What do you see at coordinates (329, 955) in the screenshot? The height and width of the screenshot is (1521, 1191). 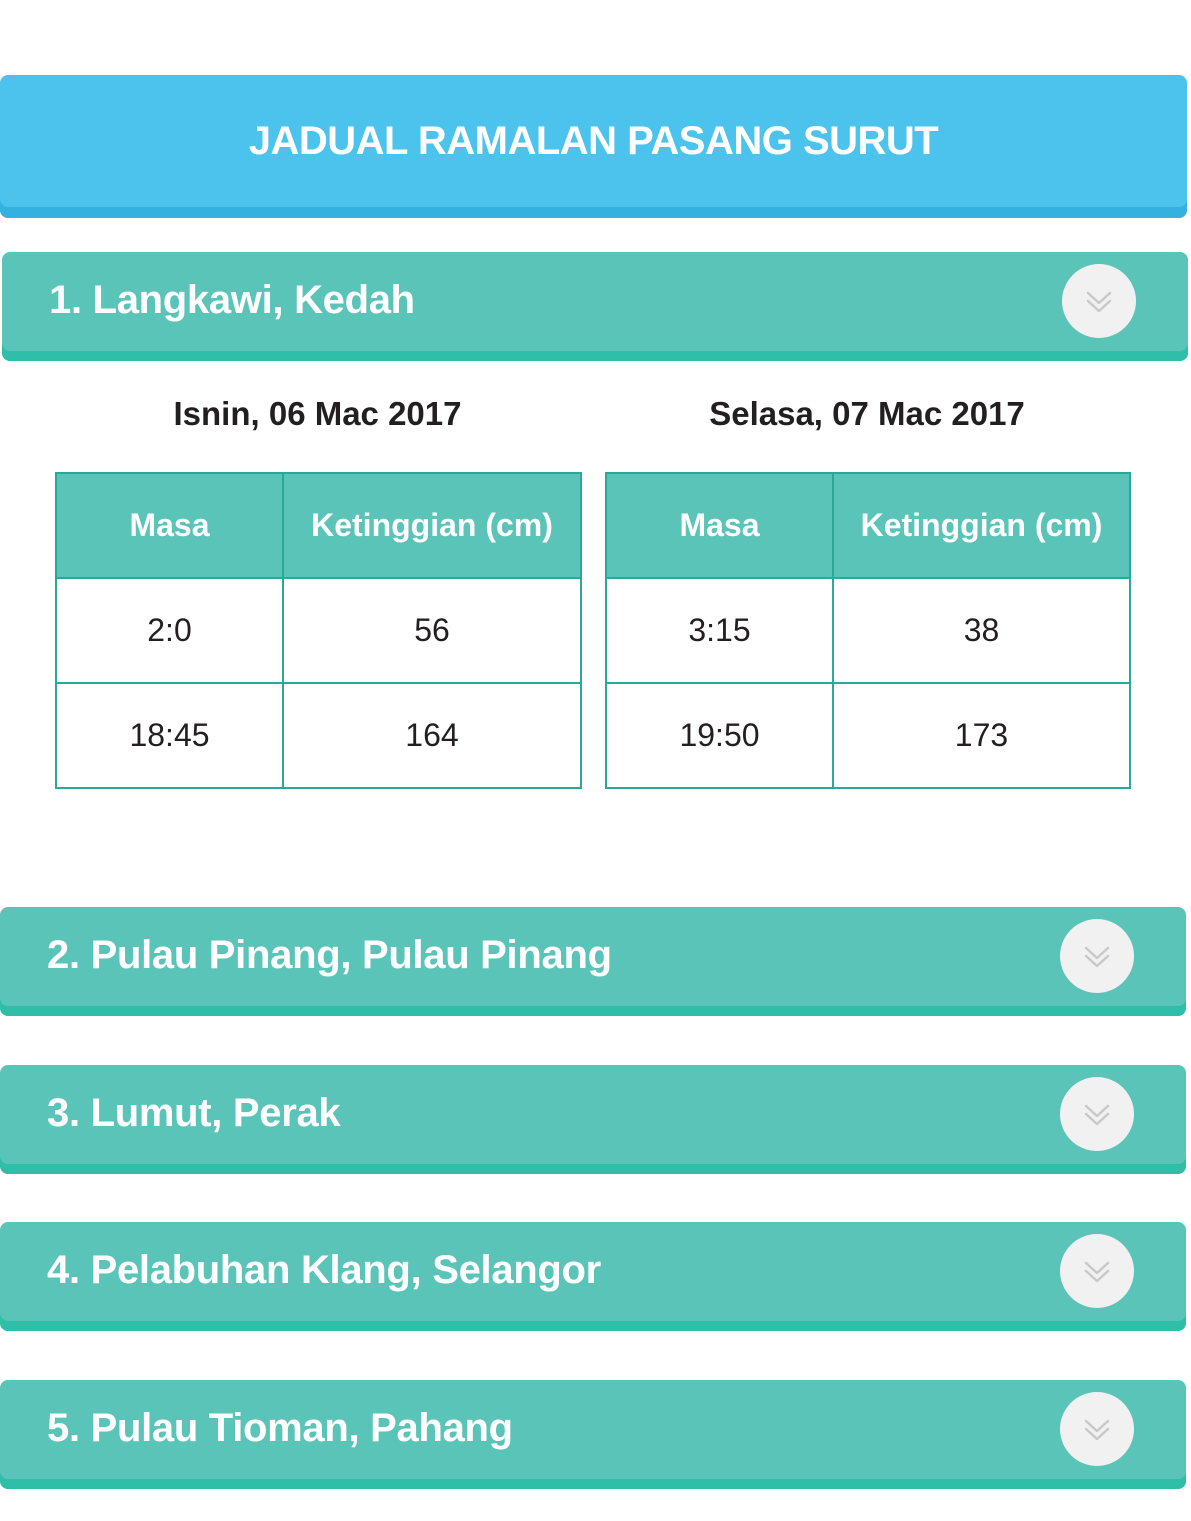 I see `accordion-label: 2. Pulau Pinang, Pulau Pinang` at bounding box center [329, 955].